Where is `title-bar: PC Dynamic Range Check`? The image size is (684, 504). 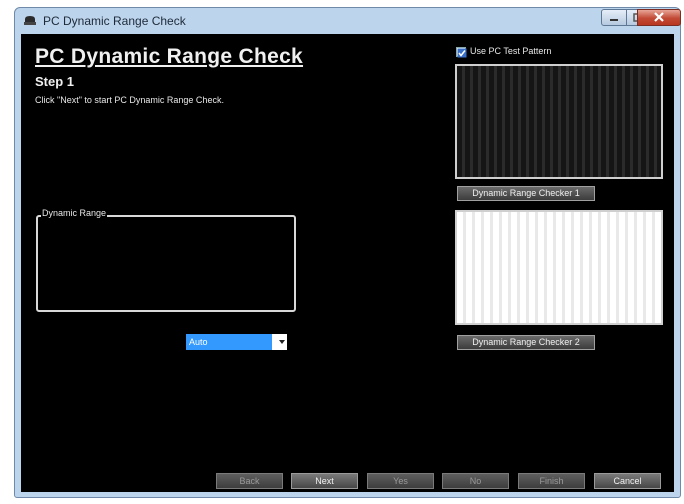 title-bar: PC Dynamic Range Check is located at coordinates (348, 21).